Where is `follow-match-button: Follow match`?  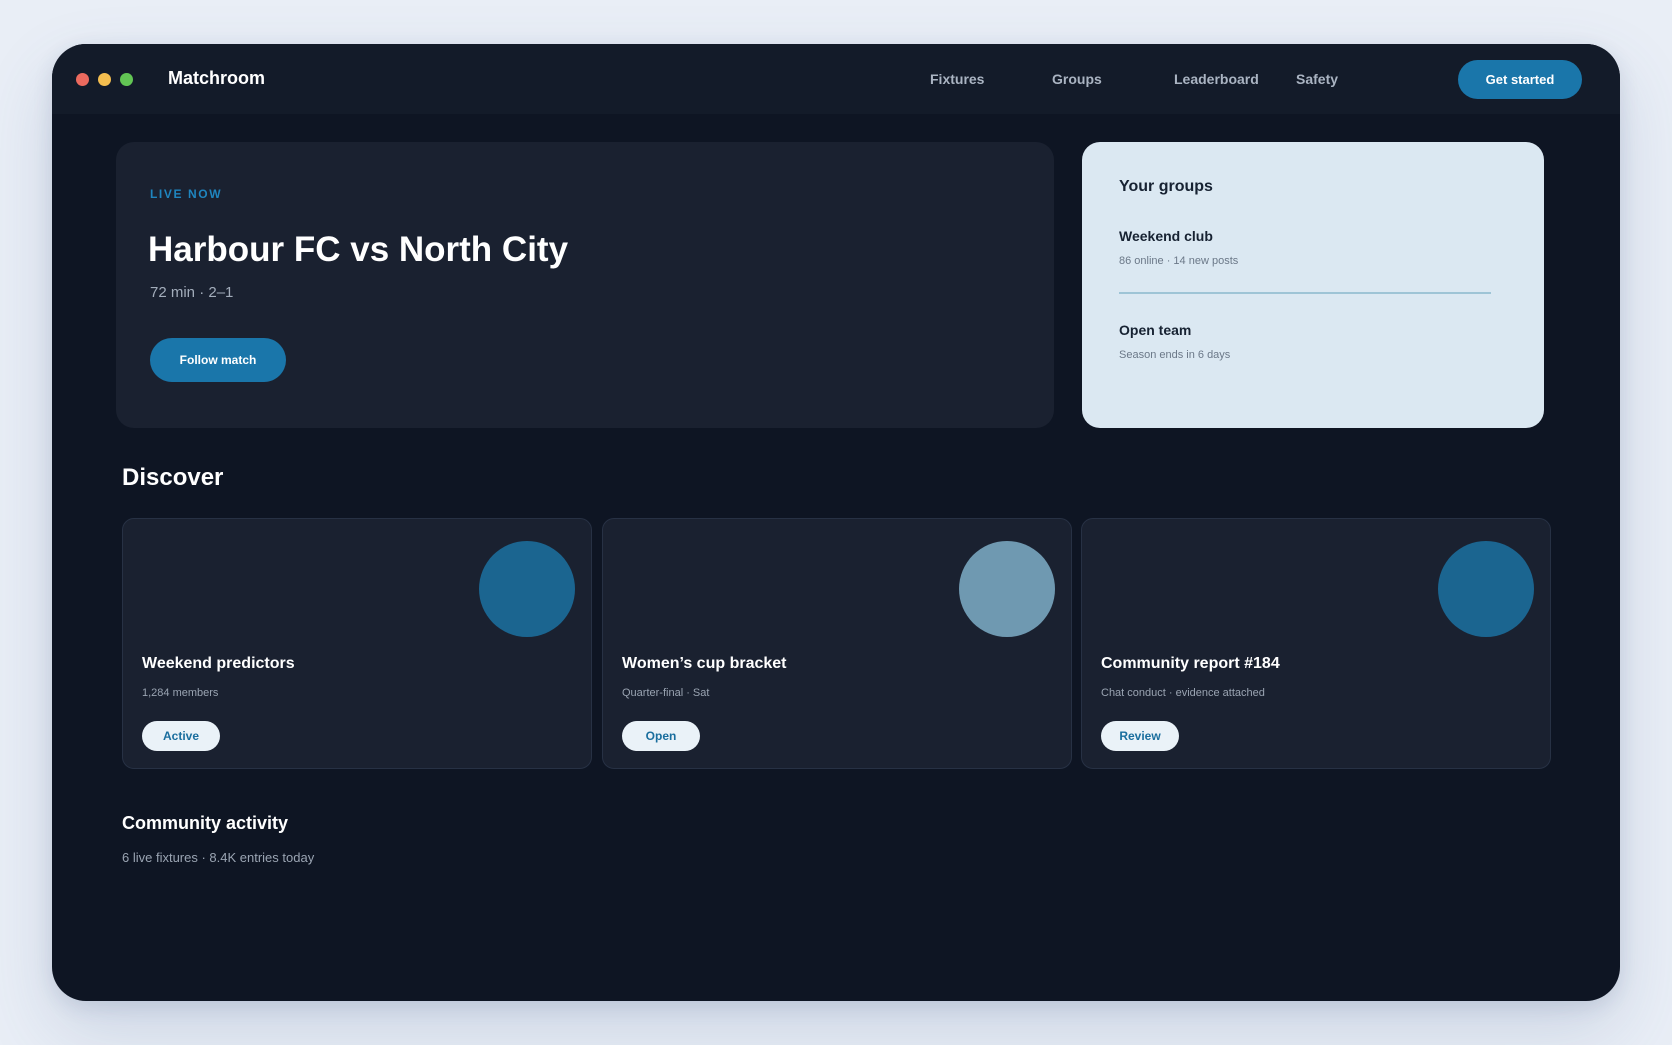 follow-match-button: Follow match is located at coordinates (218, 360).